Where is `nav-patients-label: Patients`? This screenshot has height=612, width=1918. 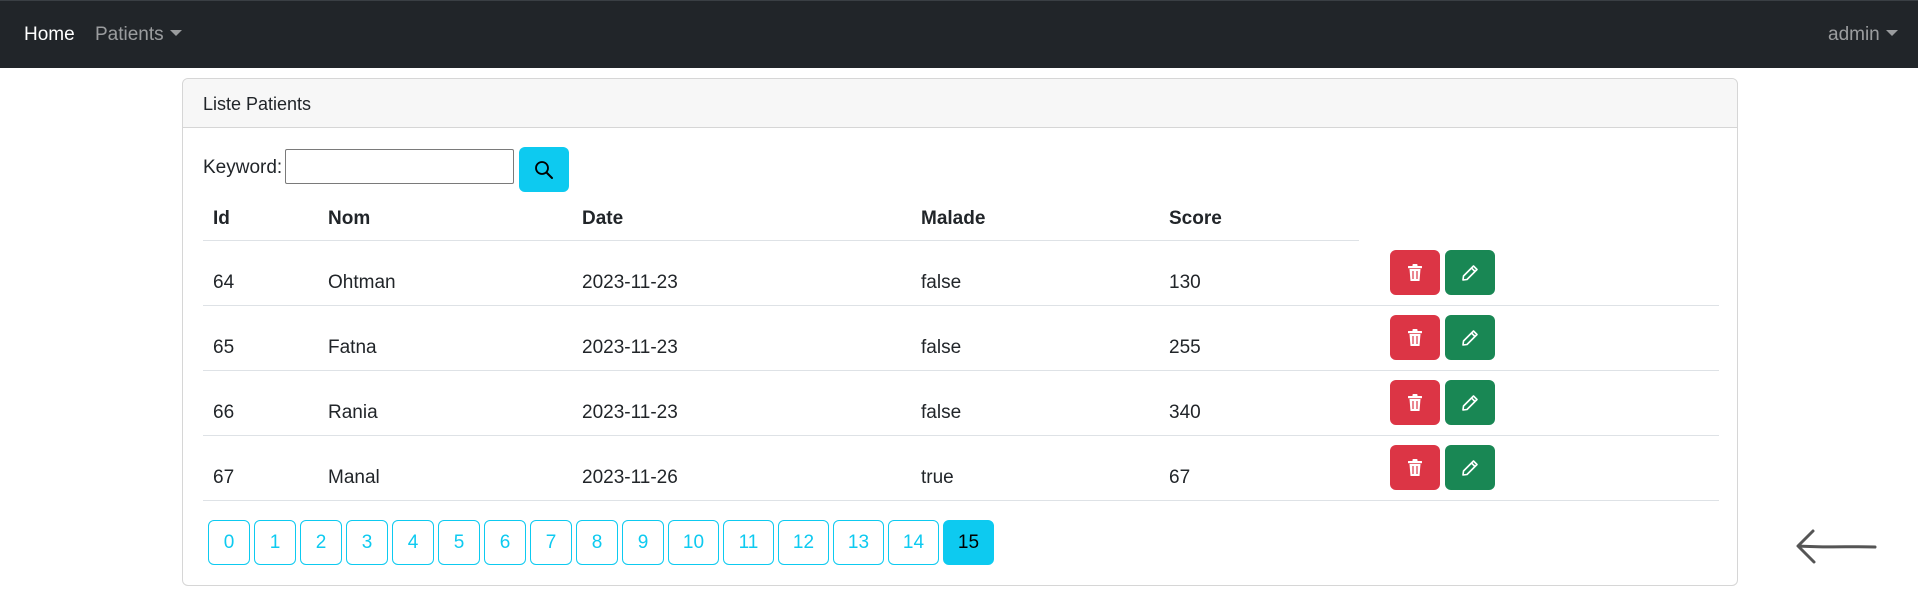 nav-patients-label: Patients is located at coordinates (129, 34).